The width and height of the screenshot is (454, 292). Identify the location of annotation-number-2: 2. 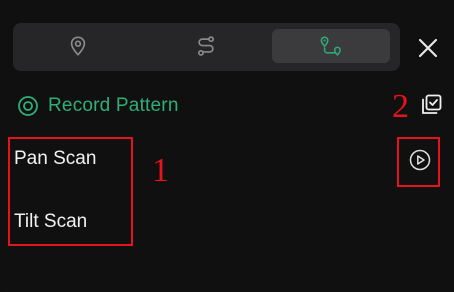
(400, 106).